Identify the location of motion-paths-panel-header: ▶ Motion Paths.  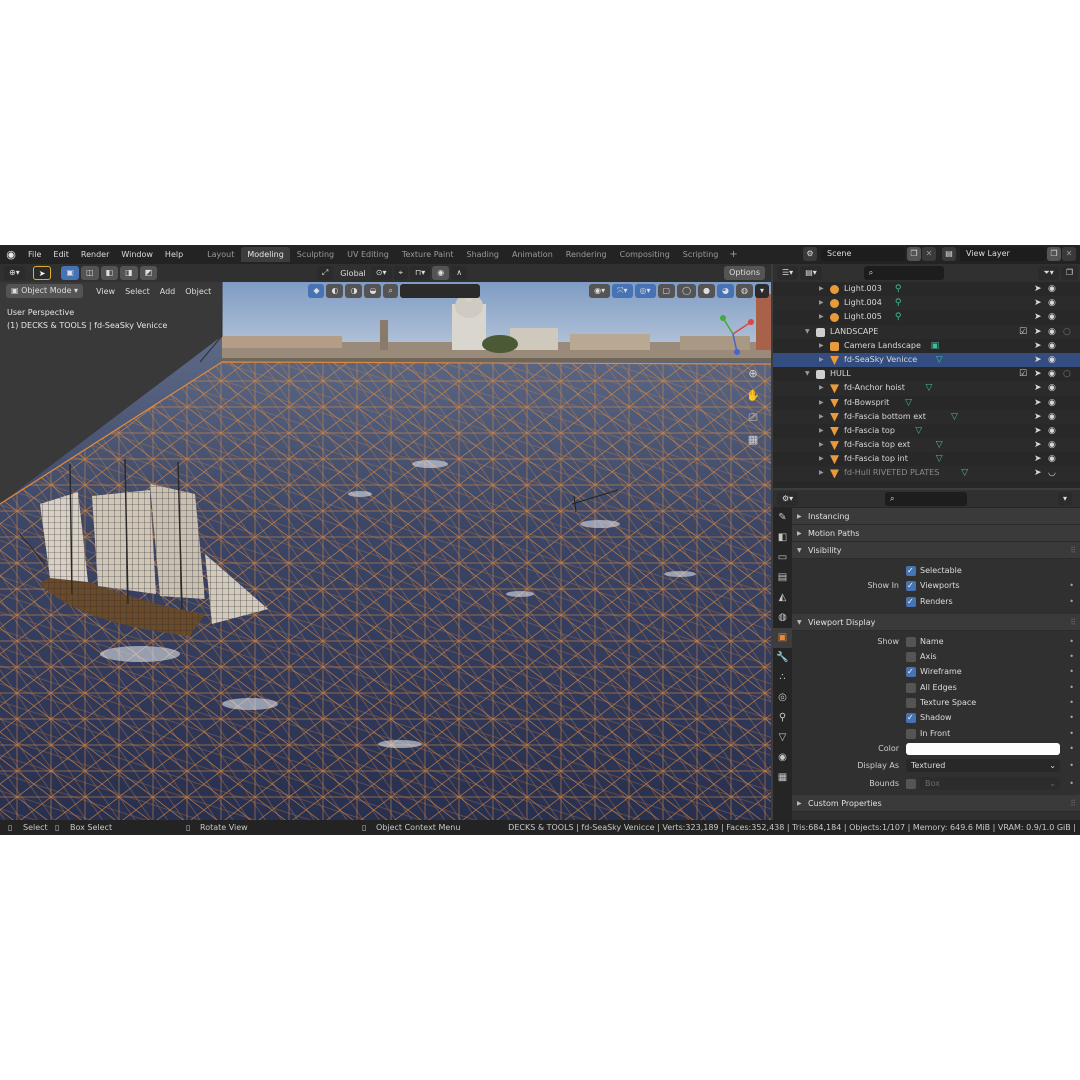
(936, 533).